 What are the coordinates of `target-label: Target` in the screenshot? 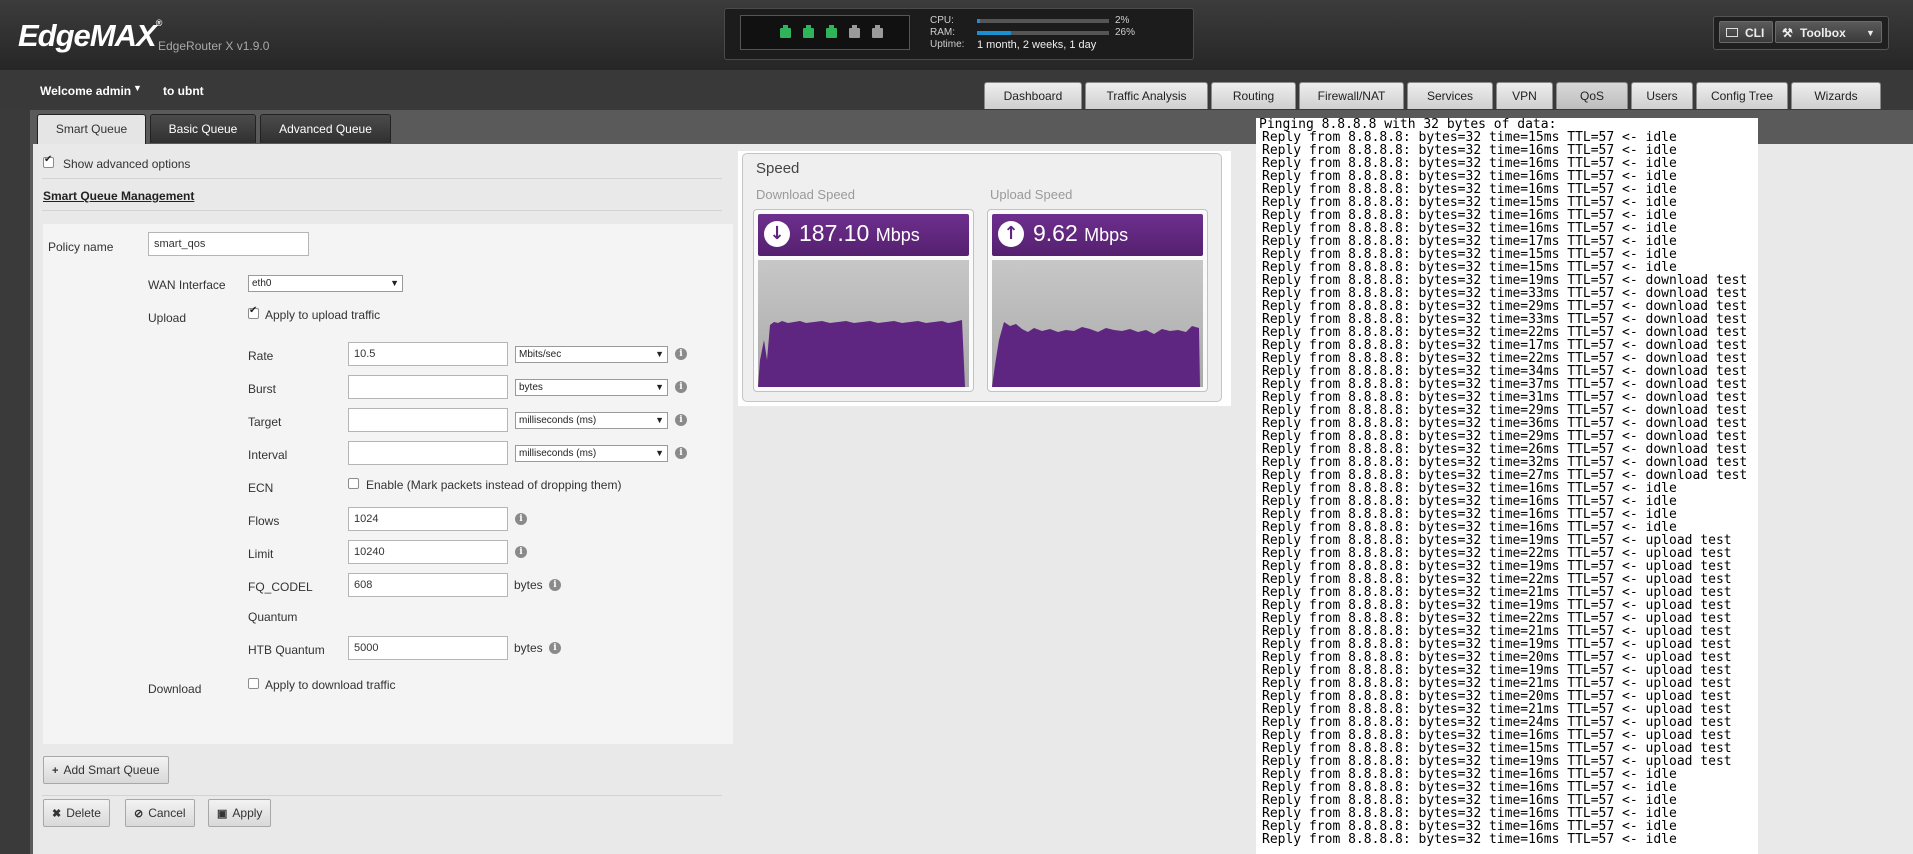 It's located at (265, 422).